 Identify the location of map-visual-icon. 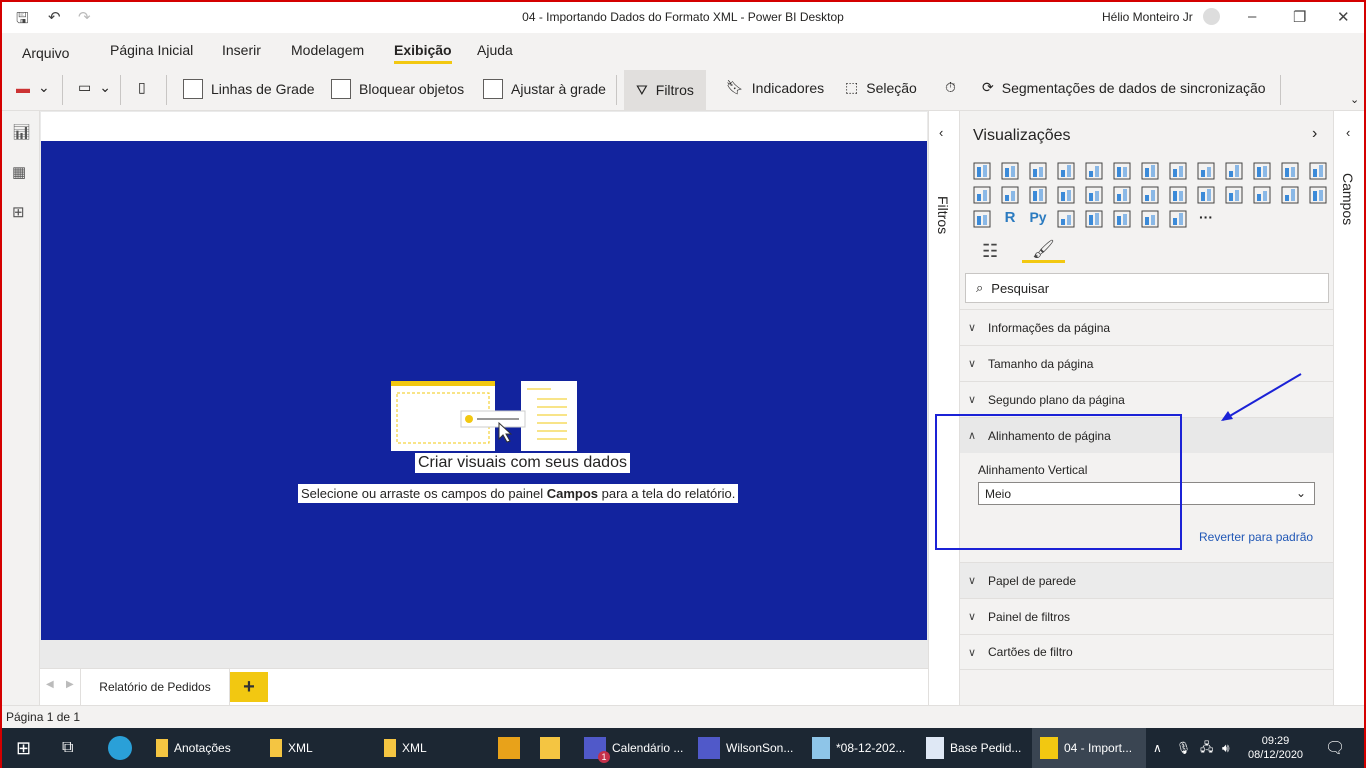
(1122, 195).